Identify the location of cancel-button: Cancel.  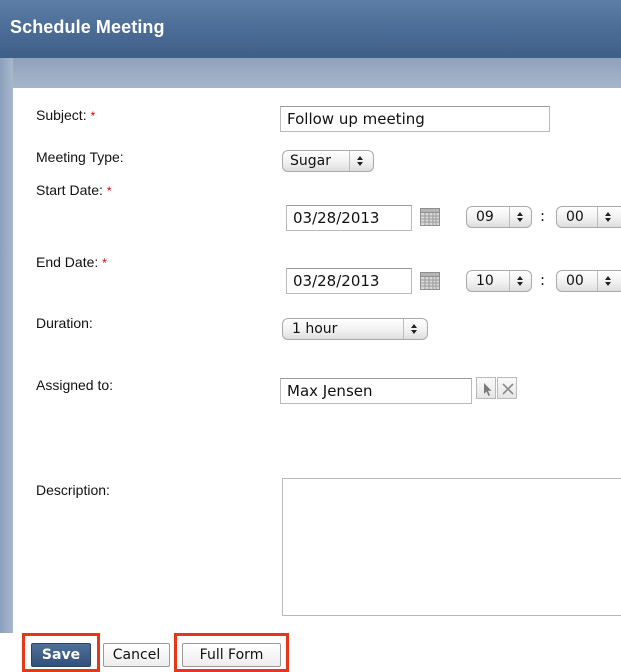
(136, 655).